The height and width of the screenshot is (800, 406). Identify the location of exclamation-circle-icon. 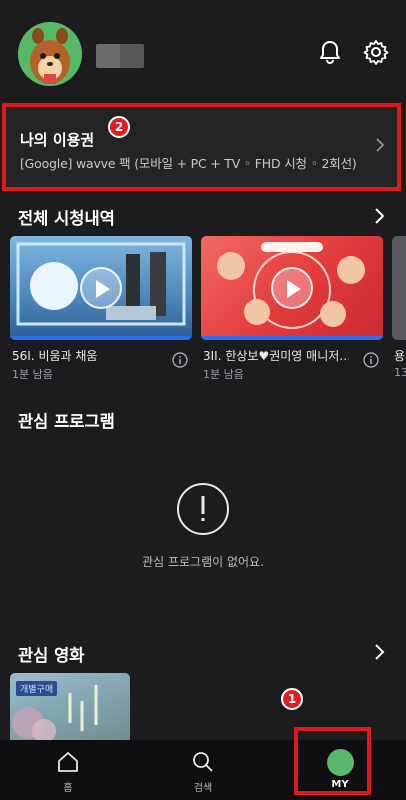
(203, 509).